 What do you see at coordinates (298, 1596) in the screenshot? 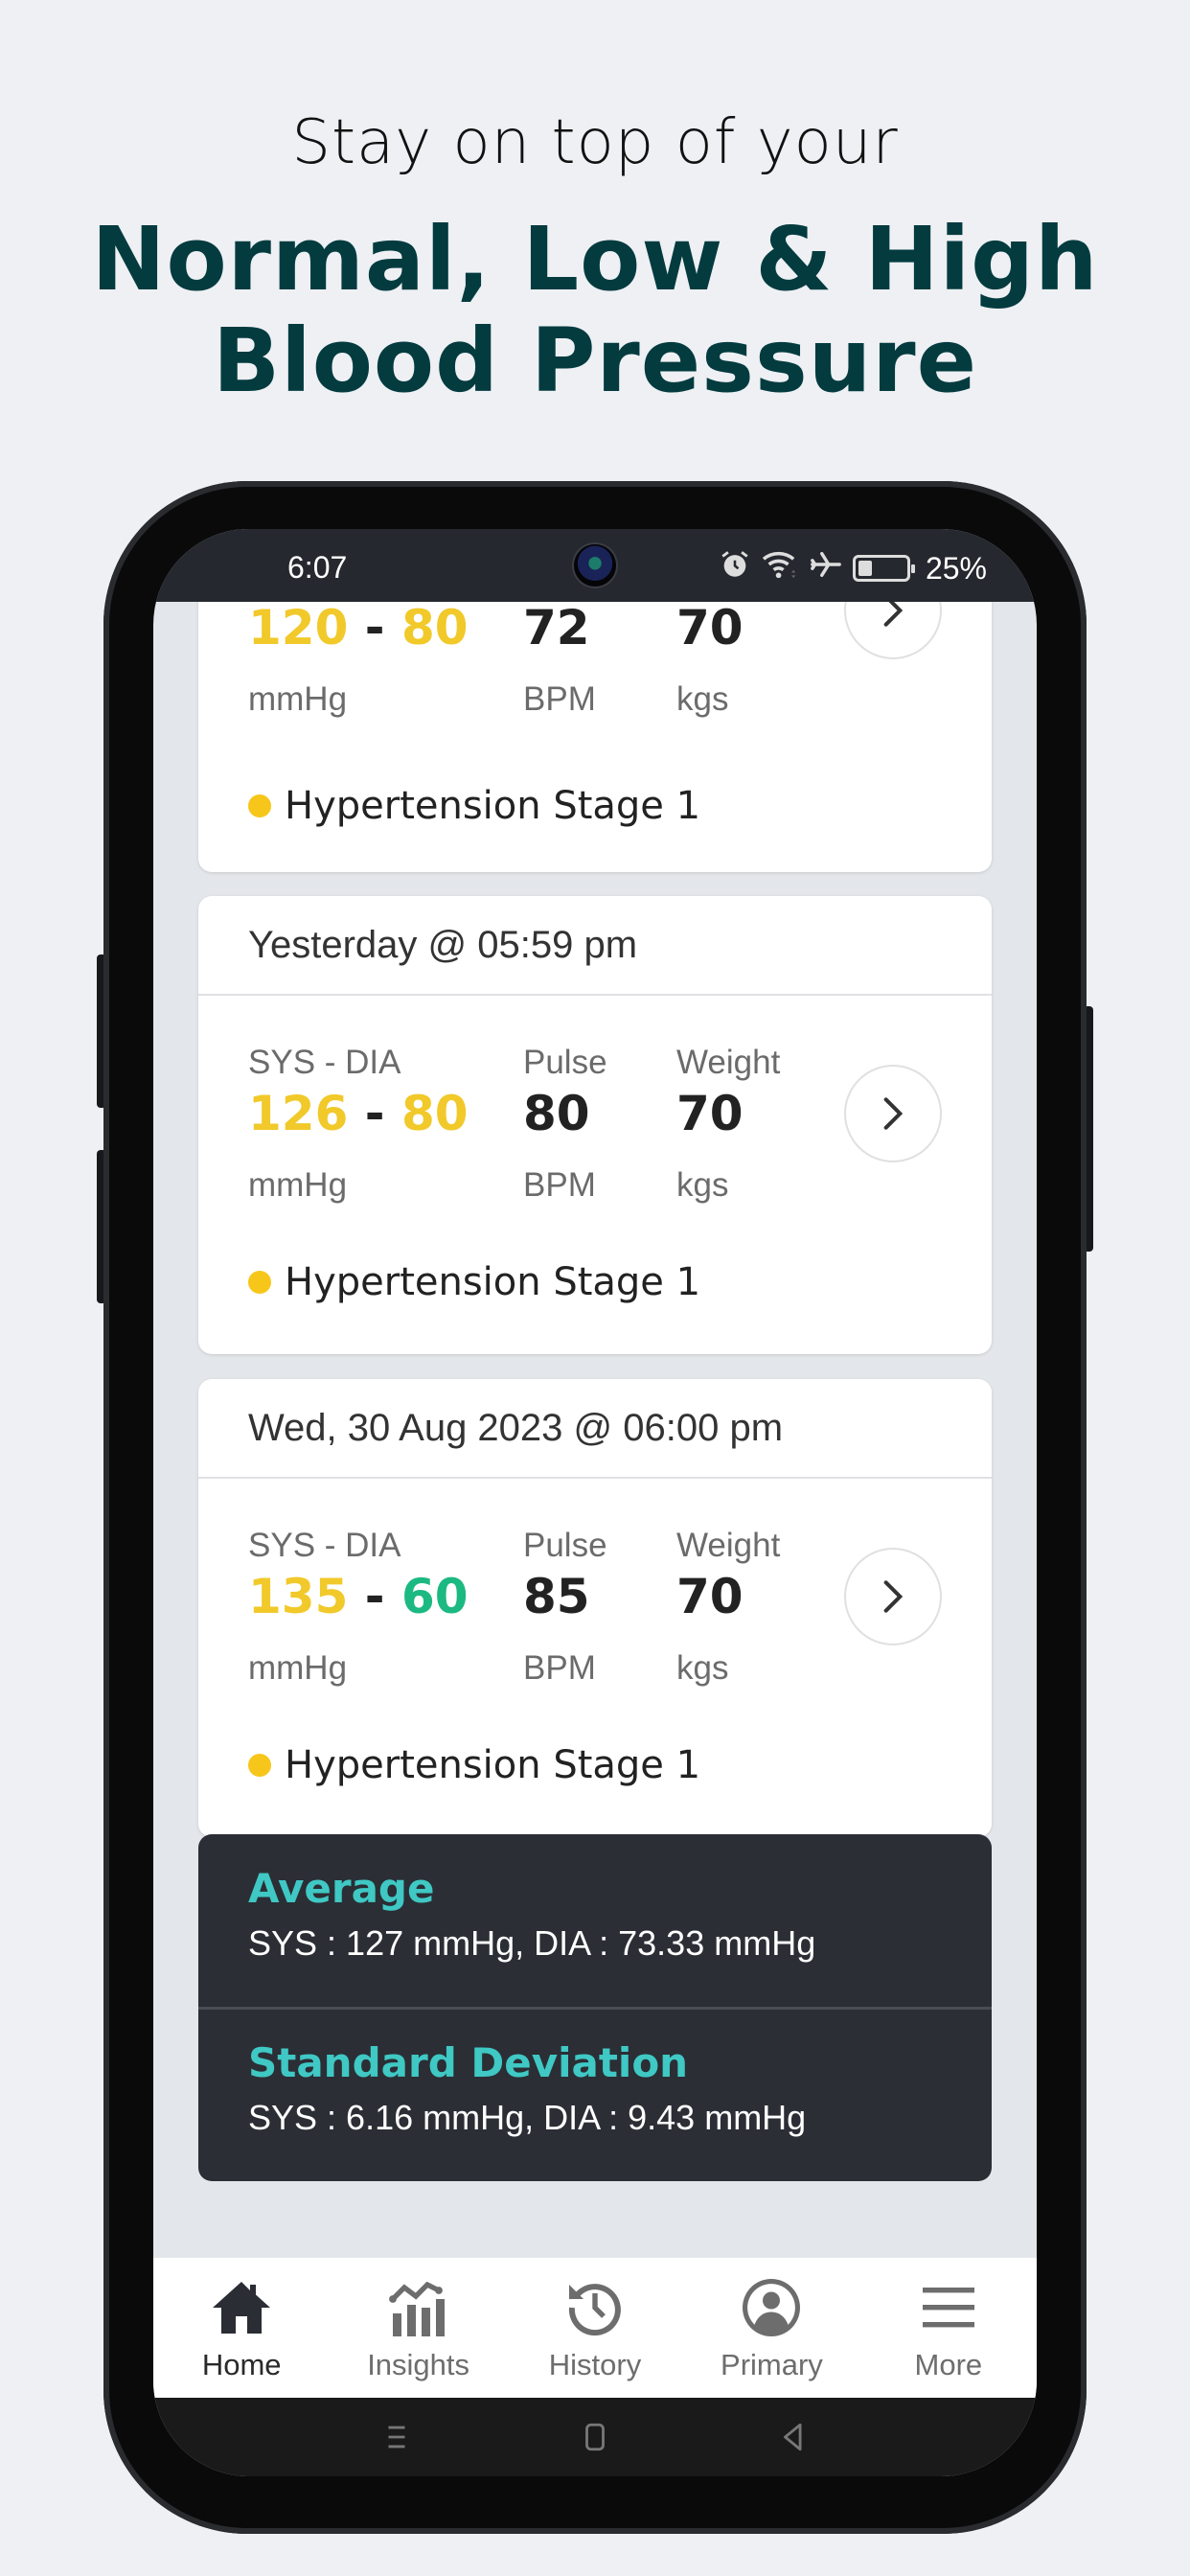
I see `sys-value: 135` at bounding box center [298, 1596].